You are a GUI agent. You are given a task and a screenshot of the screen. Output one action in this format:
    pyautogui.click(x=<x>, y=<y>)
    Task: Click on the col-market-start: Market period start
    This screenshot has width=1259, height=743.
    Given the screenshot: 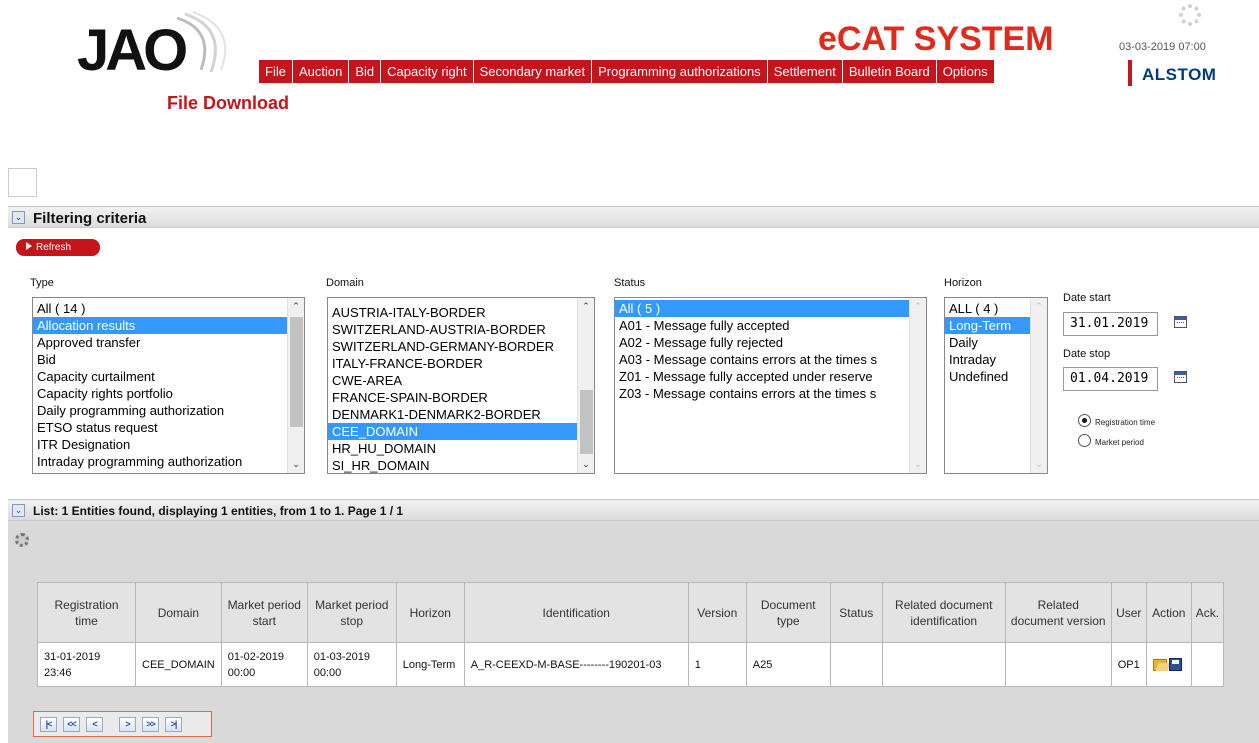 What is the action you would take?
    pyautogui.click(x=264, y=612)
    